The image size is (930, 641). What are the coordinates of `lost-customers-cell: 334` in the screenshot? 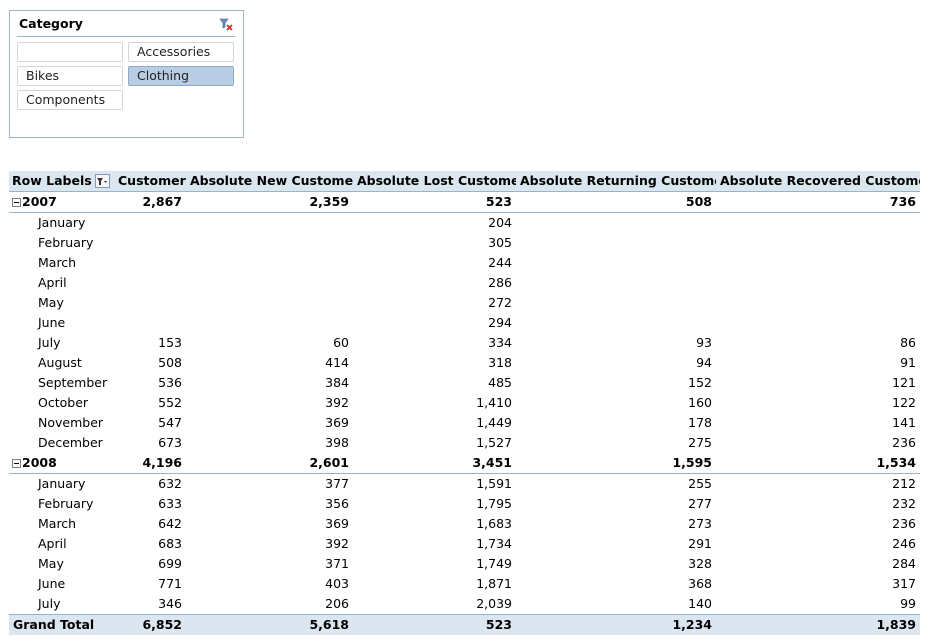 It's located at (500, 342).